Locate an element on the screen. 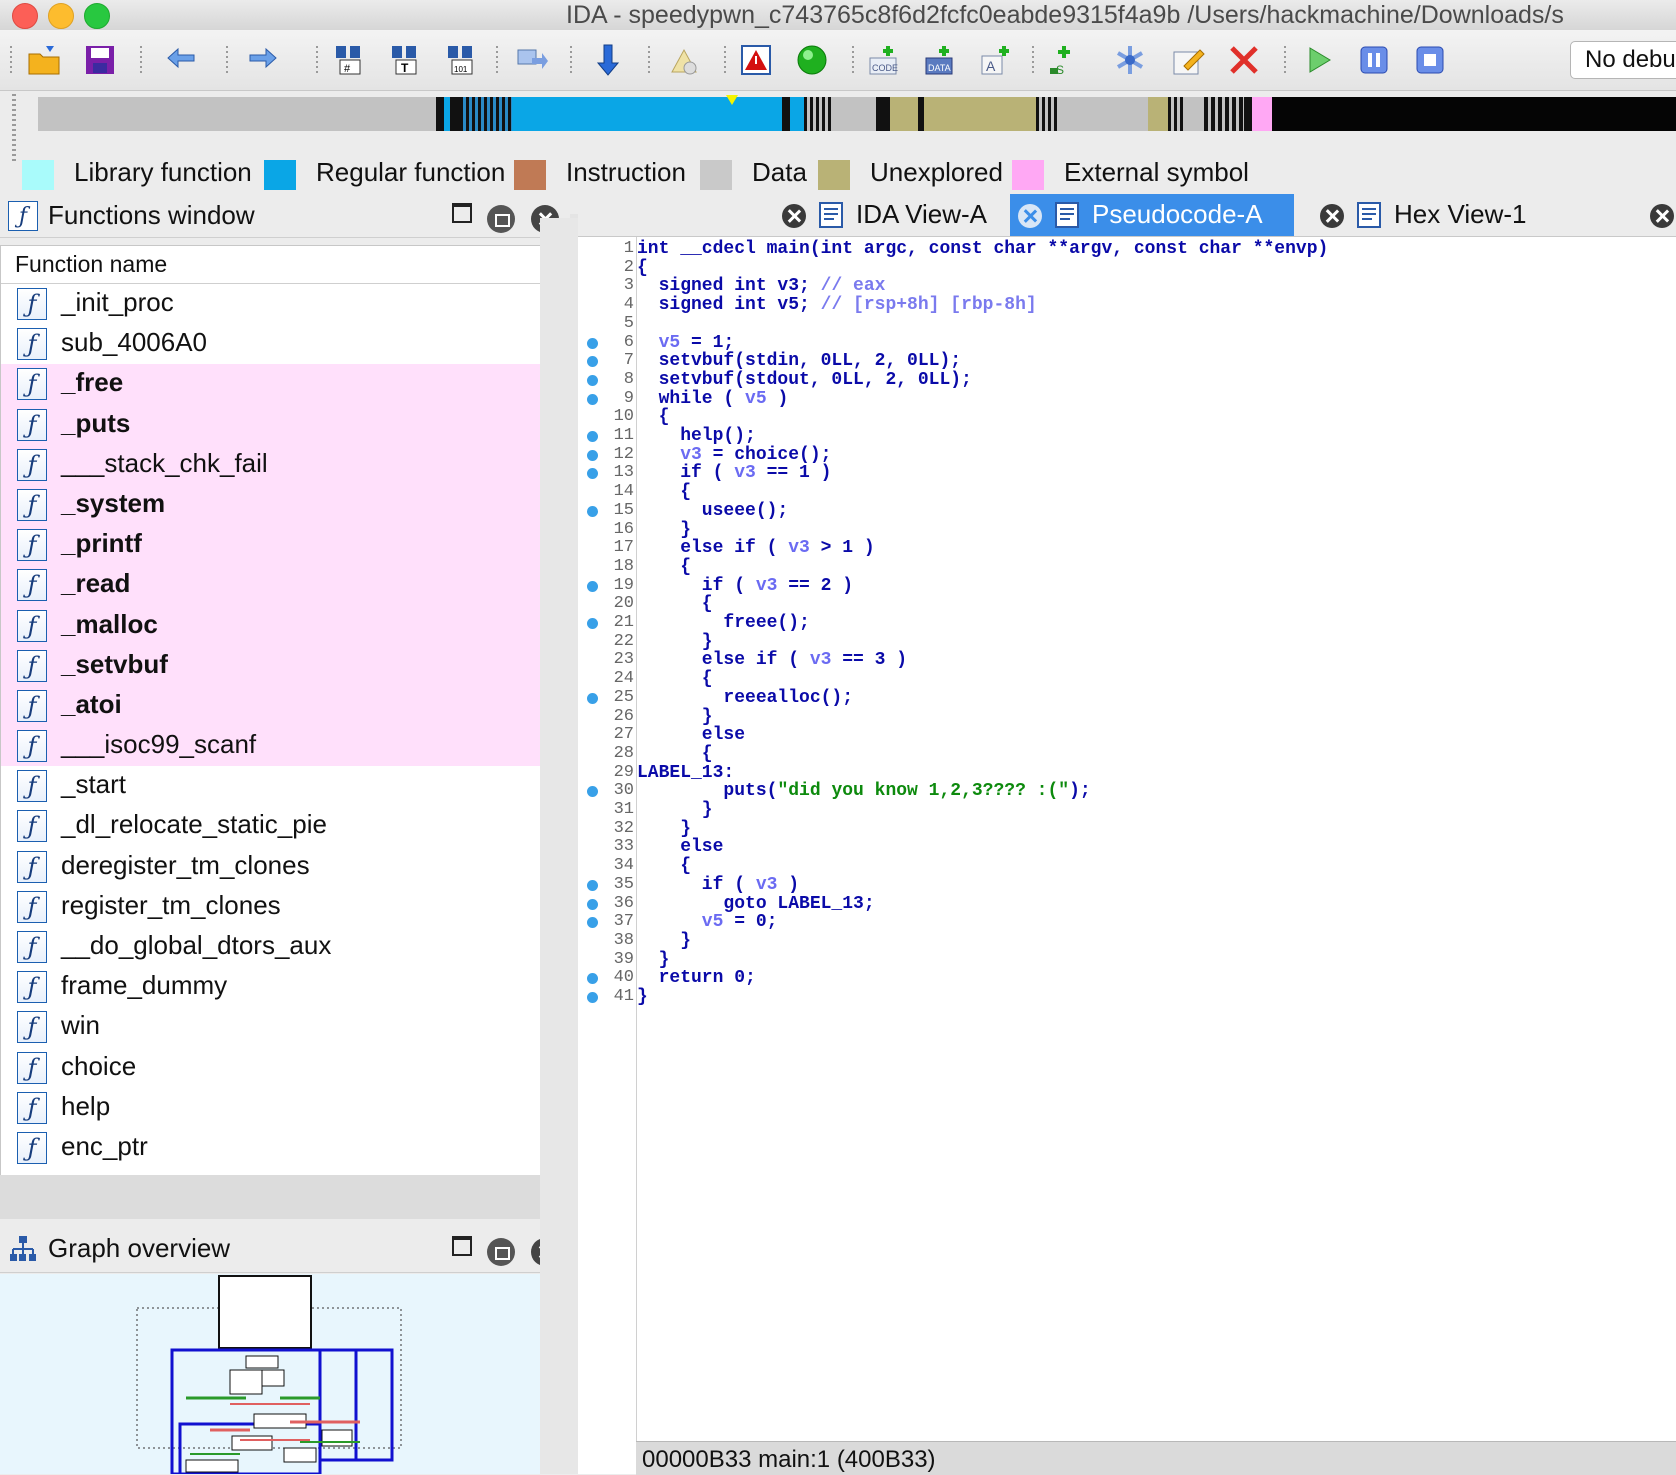 The image size is (1676, 1475). code-line: setvbuf(stdin, 0LL, 2, 0LL); is located at coordinates (799, 361).